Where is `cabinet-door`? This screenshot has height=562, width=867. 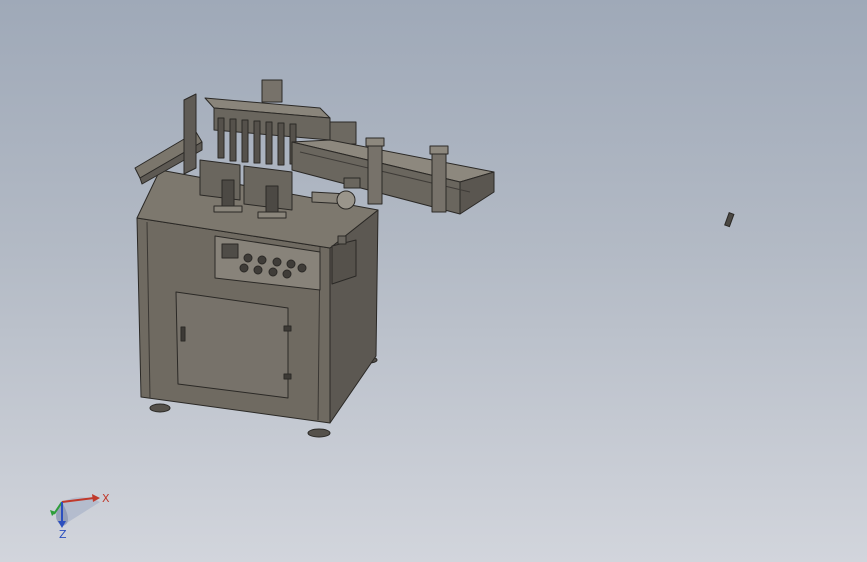
cabinet-door is located at coordinates (232, 345).